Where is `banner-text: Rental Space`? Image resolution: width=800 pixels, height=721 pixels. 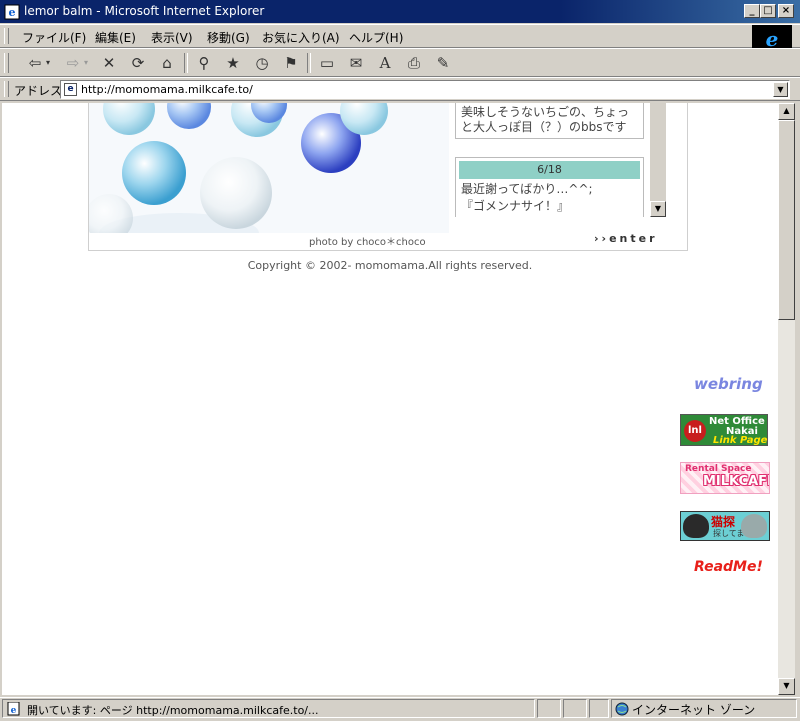
banner-text: Rental Space is located at coordinates (718, 469).